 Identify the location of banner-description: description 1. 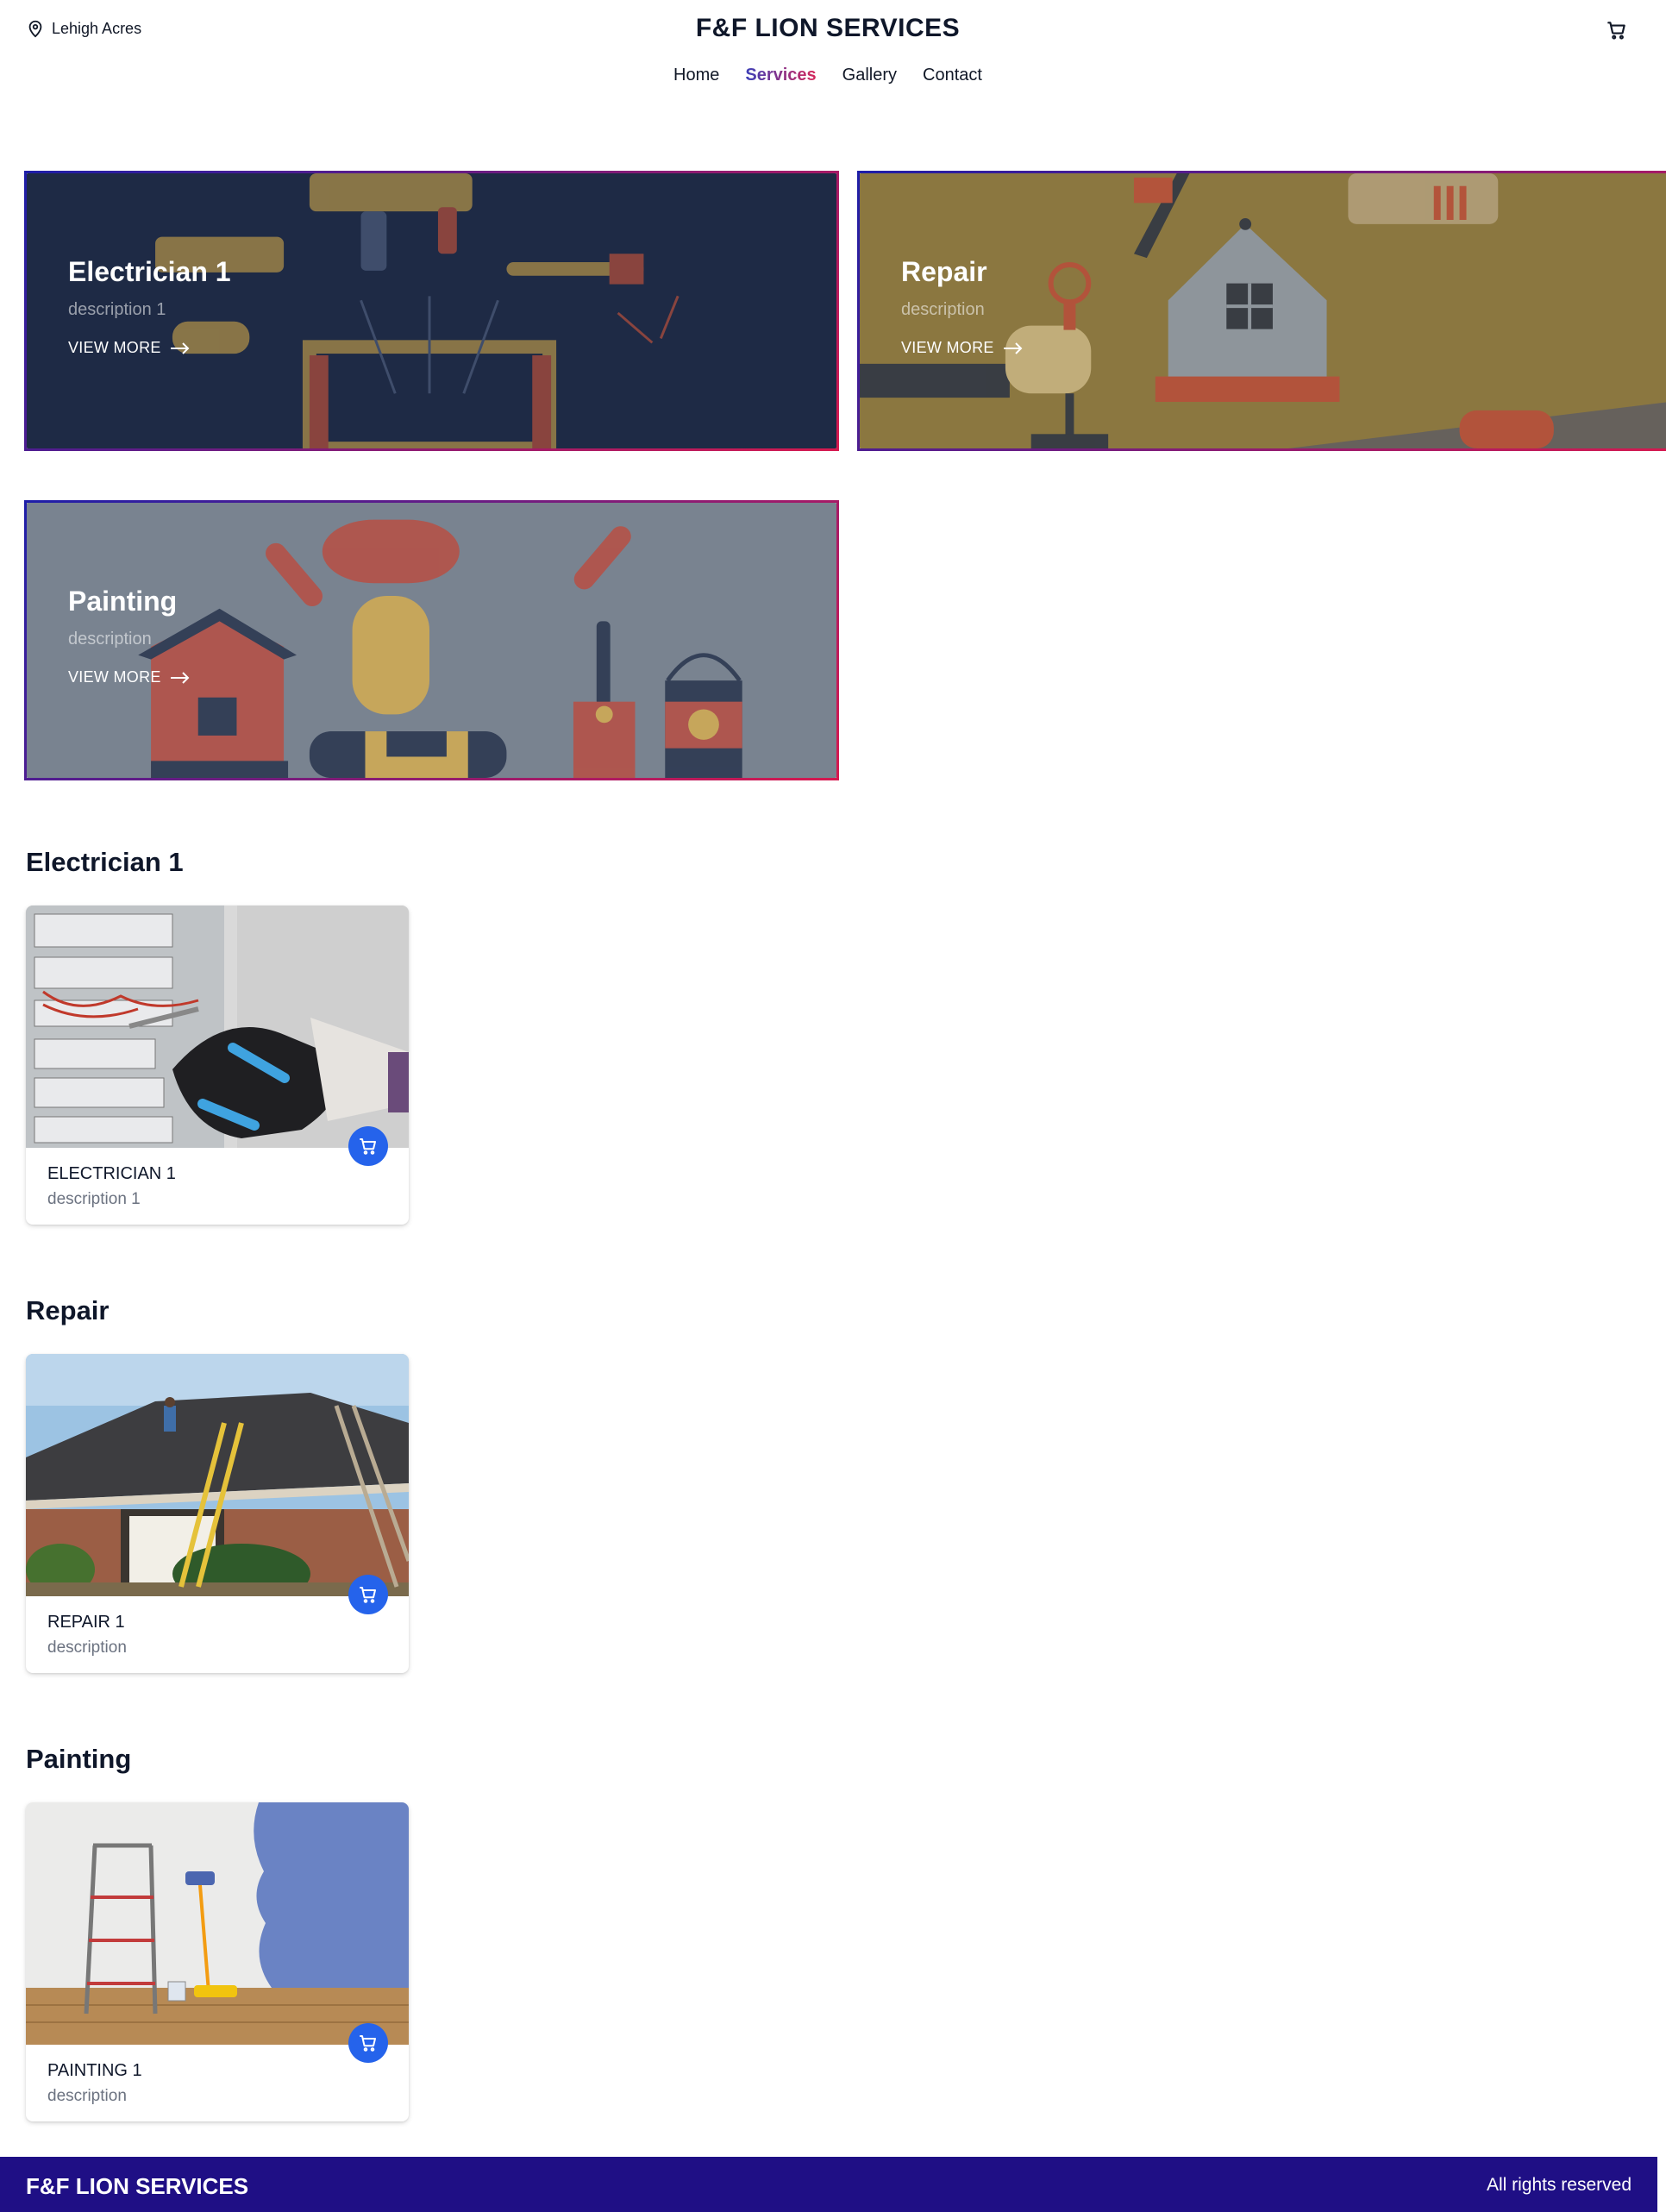
(117, 309).